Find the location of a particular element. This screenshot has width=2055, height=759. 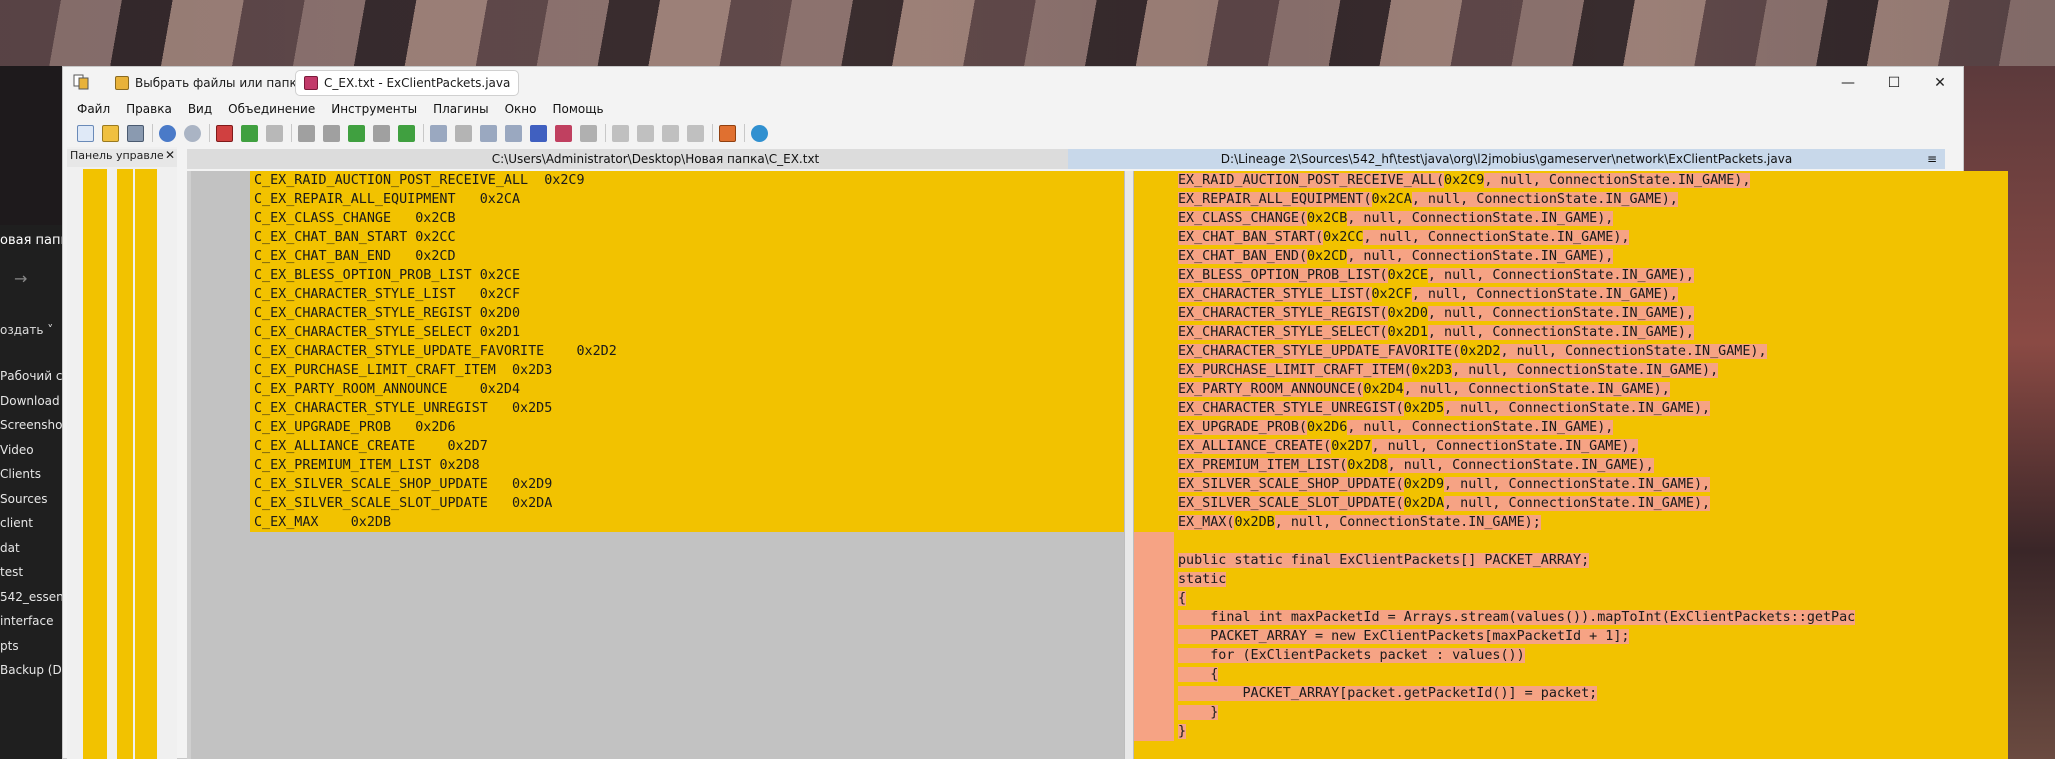

undo-icon is located at coordinates (167, 133).